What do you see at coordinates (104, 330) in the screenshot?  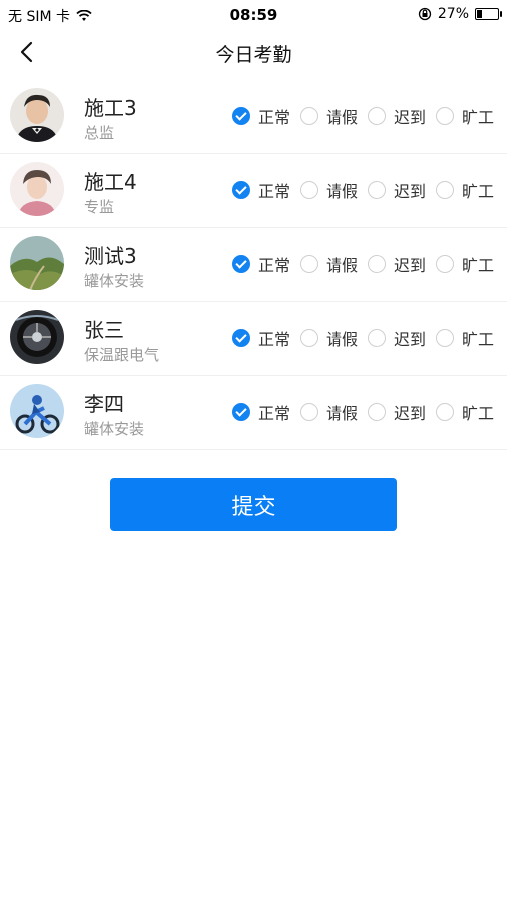 I see `employee-name: 张三` at bounding box center [104, 330].